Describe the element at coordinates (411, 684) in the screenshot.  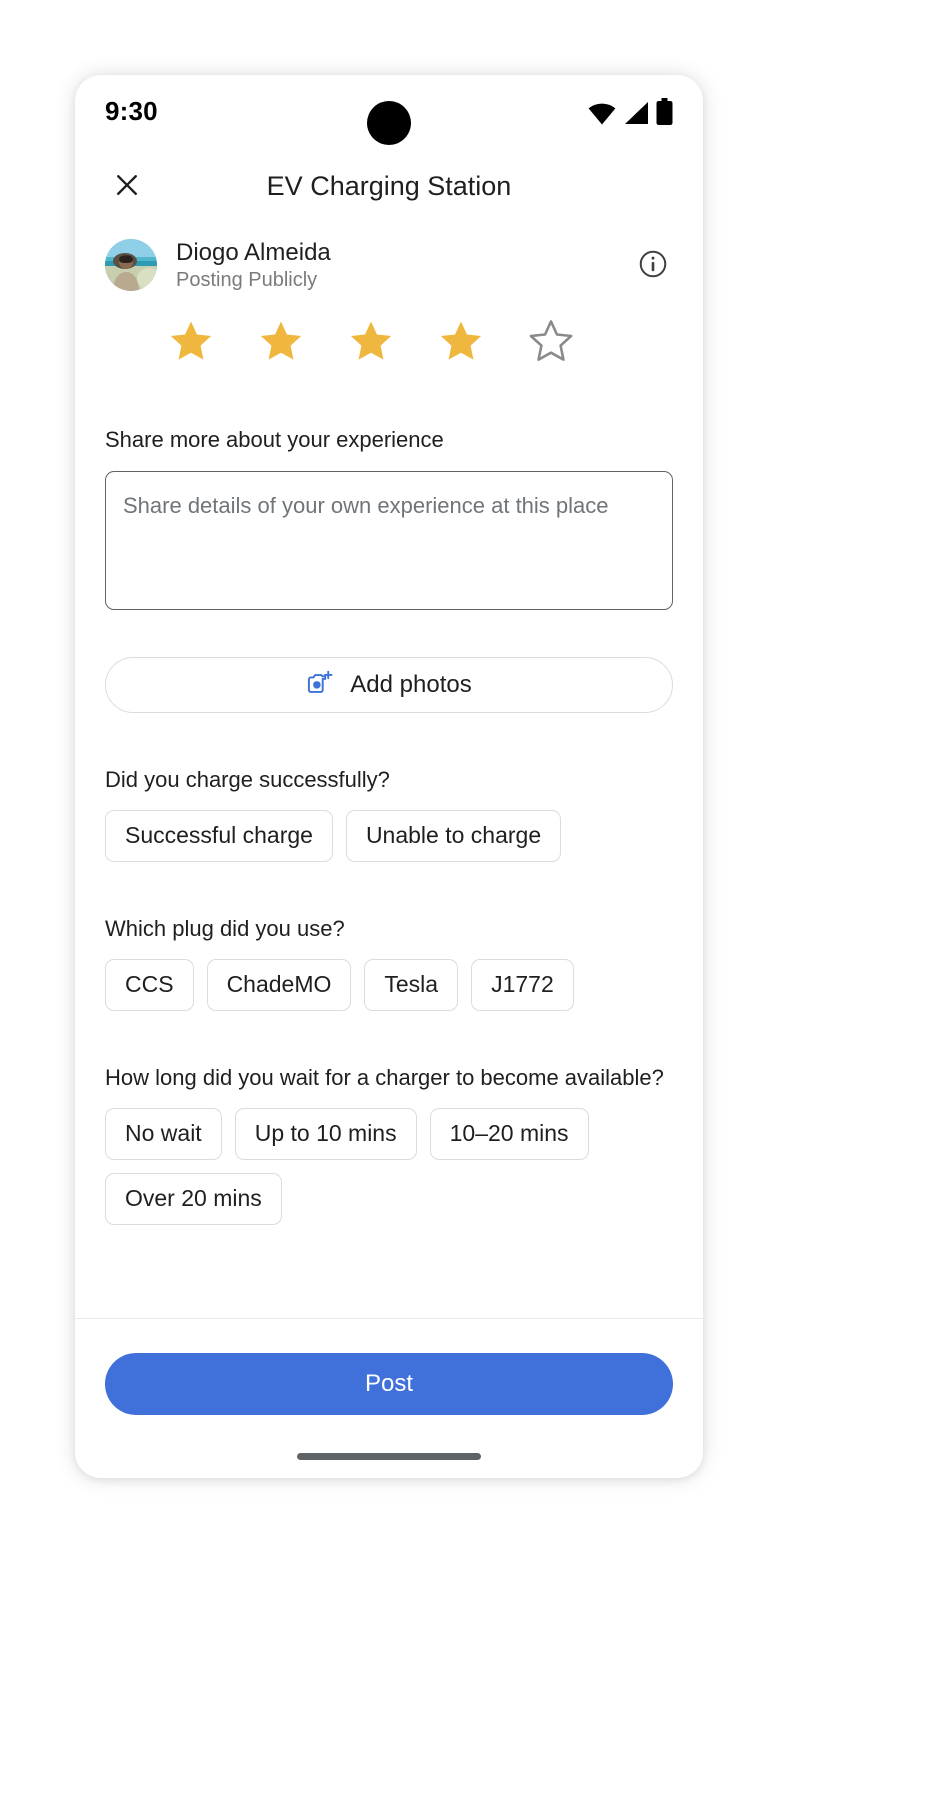
I see `add-photos-label: Add photos` at that location.